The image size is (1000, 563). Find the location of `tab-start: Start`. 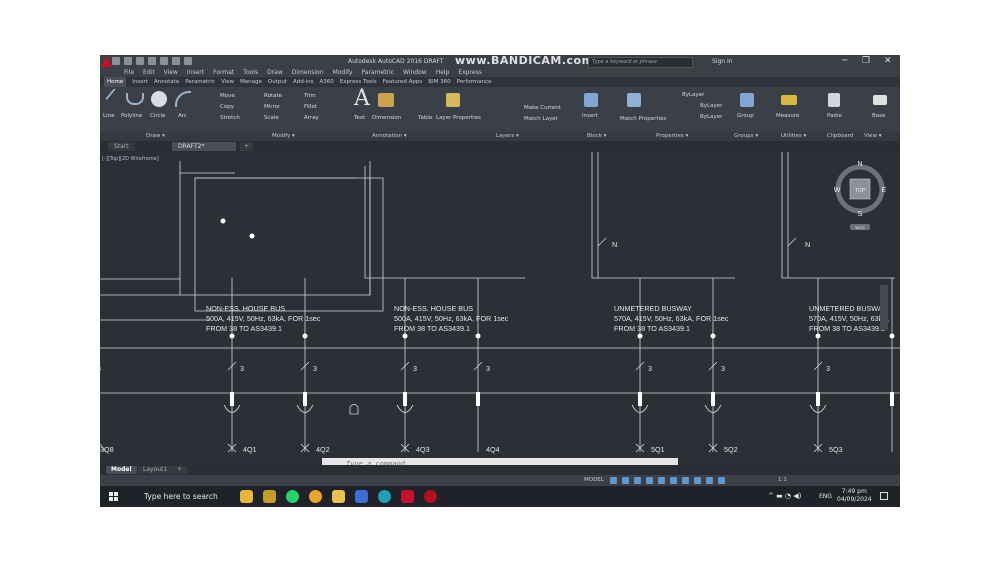

tab-start: Start is located at coordinates (121, 146).